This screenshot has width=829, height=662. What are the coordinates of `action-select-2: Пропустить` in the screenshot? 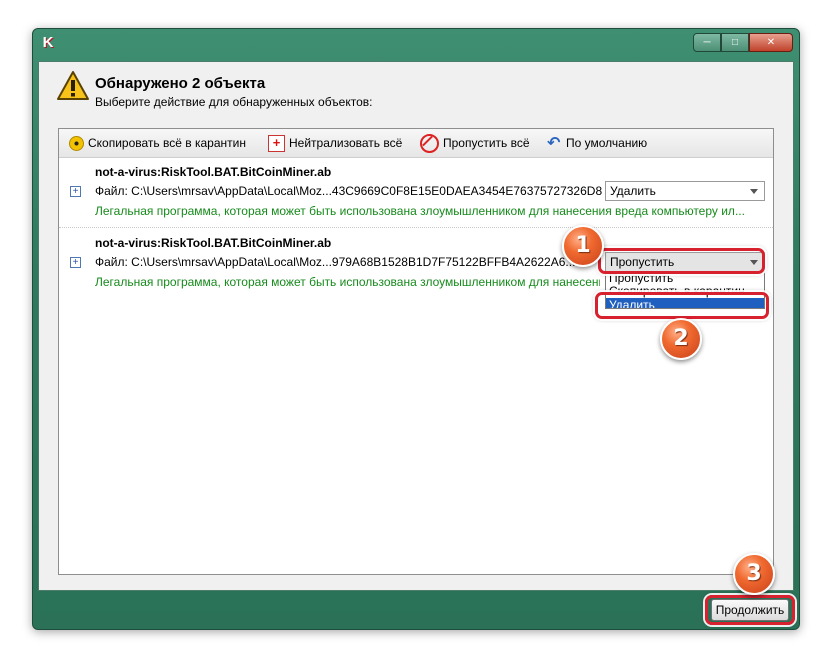 It's located at (685, 262).